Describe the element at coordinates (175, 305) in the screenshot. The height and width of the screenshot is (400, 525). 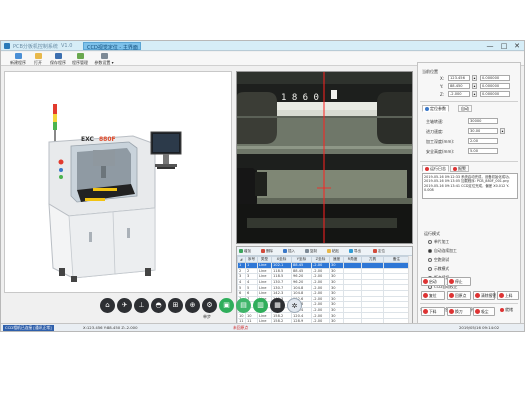
I see `align-icon: ⊞` at that location.